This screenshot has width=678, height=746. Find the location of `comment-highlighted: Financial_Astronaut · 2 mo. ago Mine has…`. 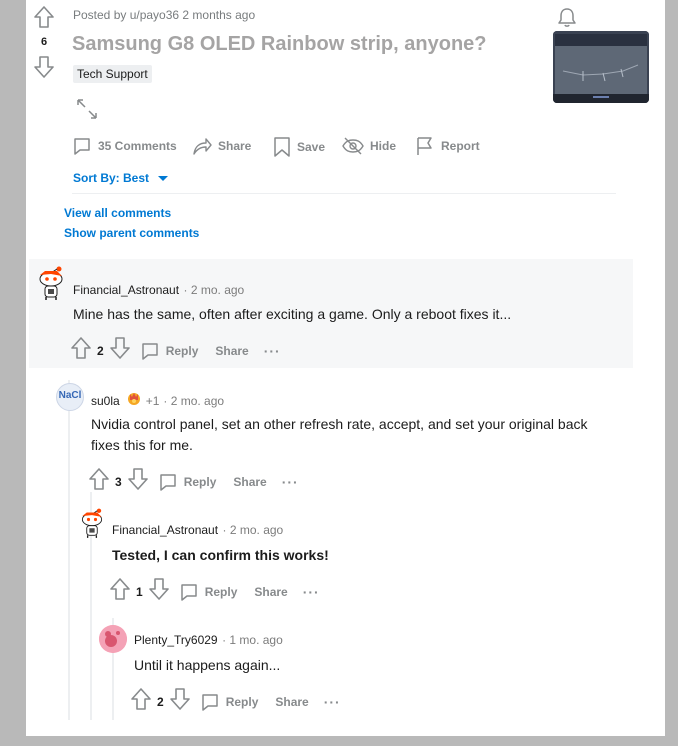

comment-highlighted: Financial_Astronaut · 2 mo. ago Mine has… is located at coordinates (331, 313).